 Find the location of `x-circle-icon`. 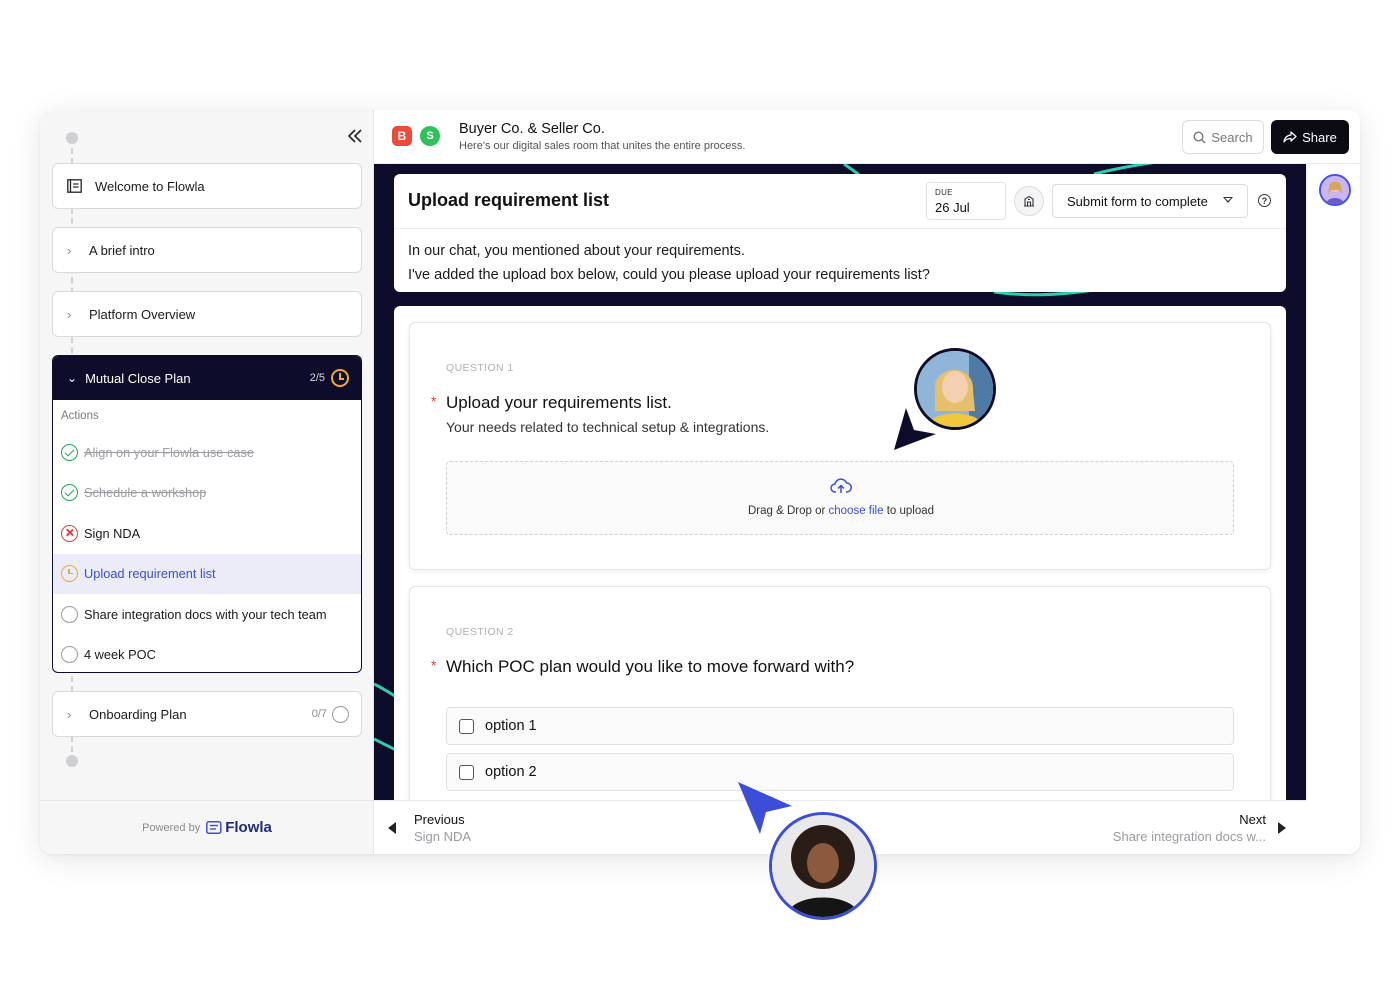

x-circle-icon is located at coordinates (69, 533).